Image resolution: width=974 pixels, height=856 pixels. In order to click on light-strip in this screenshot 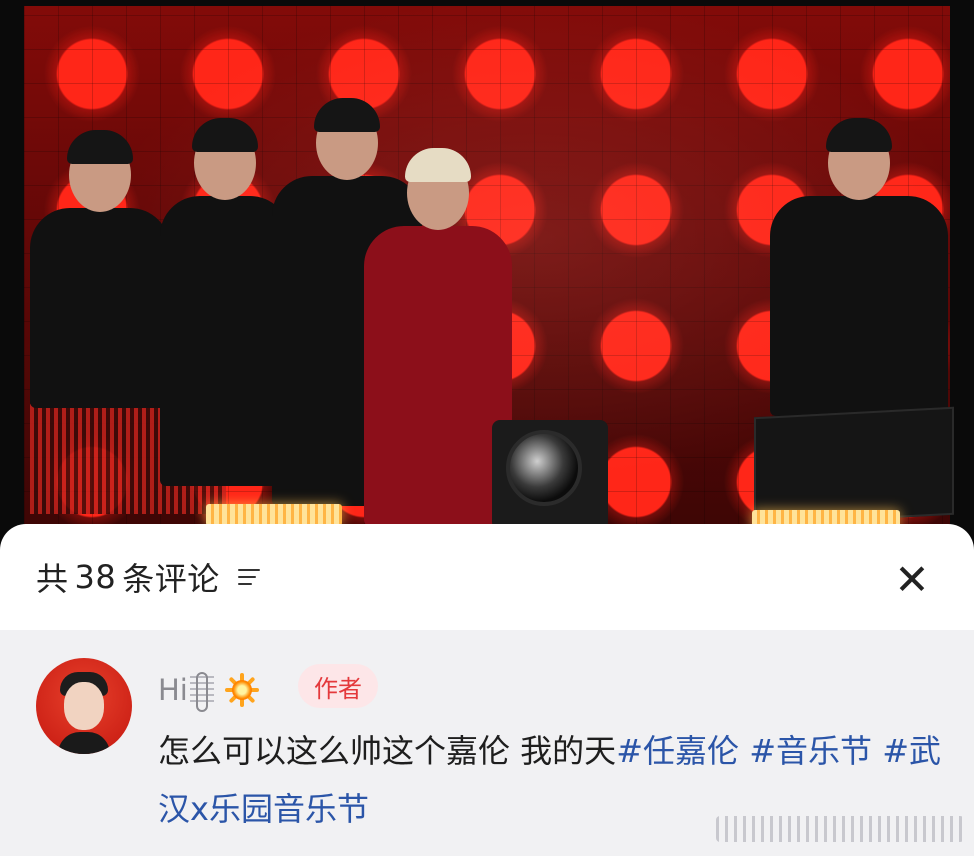, I will do `click(274, 515)`.